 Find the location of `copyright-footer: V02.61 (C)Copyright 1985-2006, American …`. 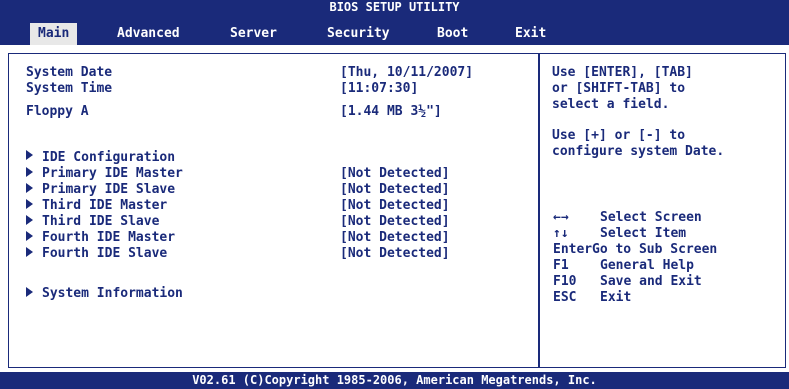

copyright-footer: V02.61 (C)Copyright 1985-2006, American … is located at coordinates (394, 380).